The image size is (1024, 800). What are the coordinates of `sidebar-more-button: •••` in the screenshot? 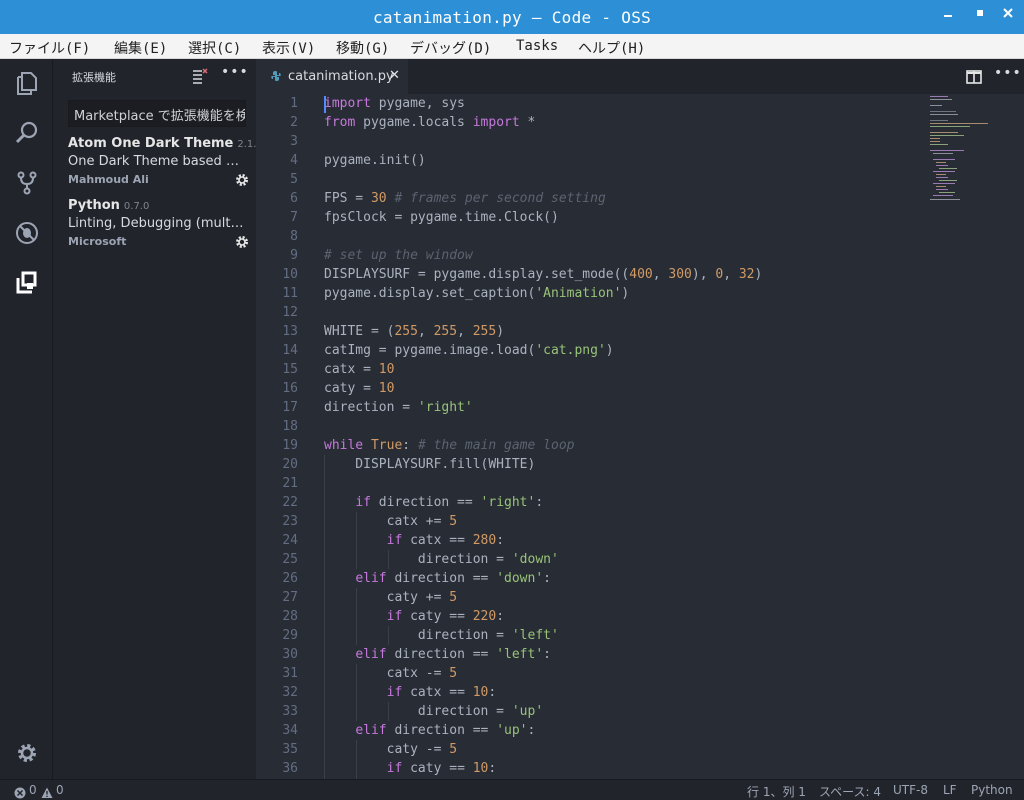 It's located at (235, 72).